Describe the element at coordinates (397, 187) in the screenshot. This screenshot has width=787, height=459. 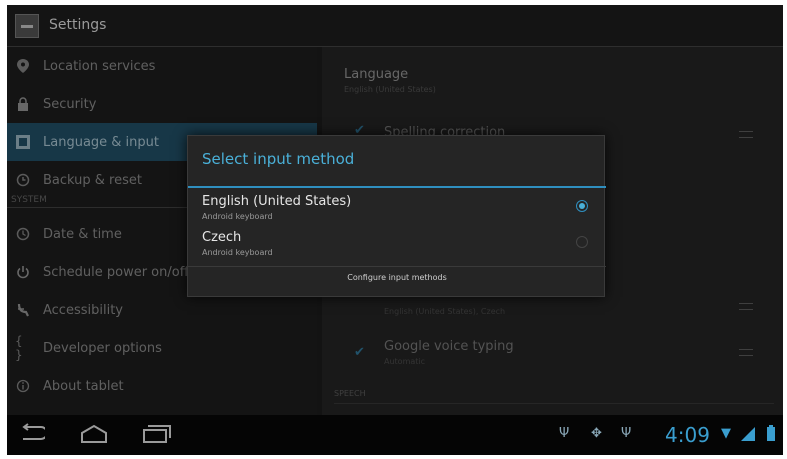
I see `dialog-title-divider` at that location.